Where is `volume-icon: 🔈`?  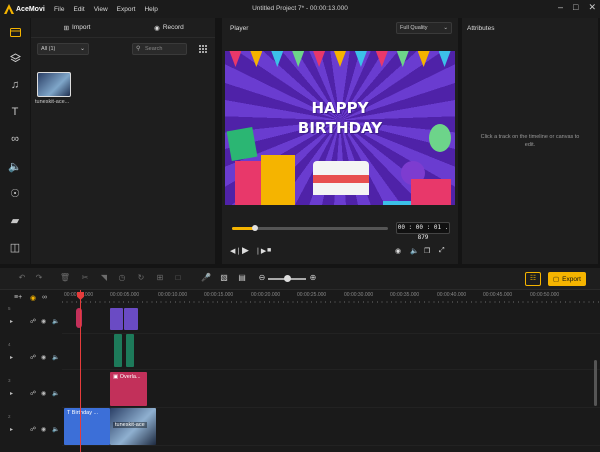
volume-icon: 🔈 is located at coordinates (414, 251).